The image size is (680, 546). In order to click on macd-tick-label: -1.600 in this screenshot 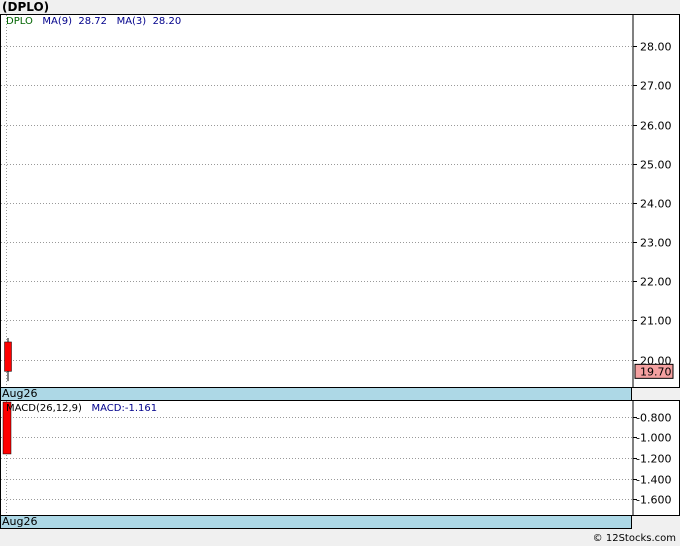, I will do `click(653, 500)`.